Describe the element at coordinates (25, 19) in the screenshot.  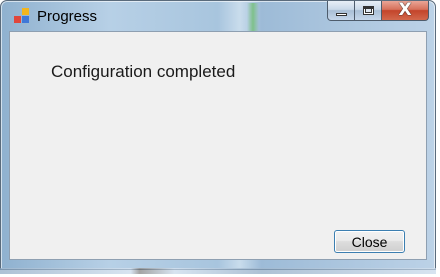
I see `app-icon-blue-square` at that location.